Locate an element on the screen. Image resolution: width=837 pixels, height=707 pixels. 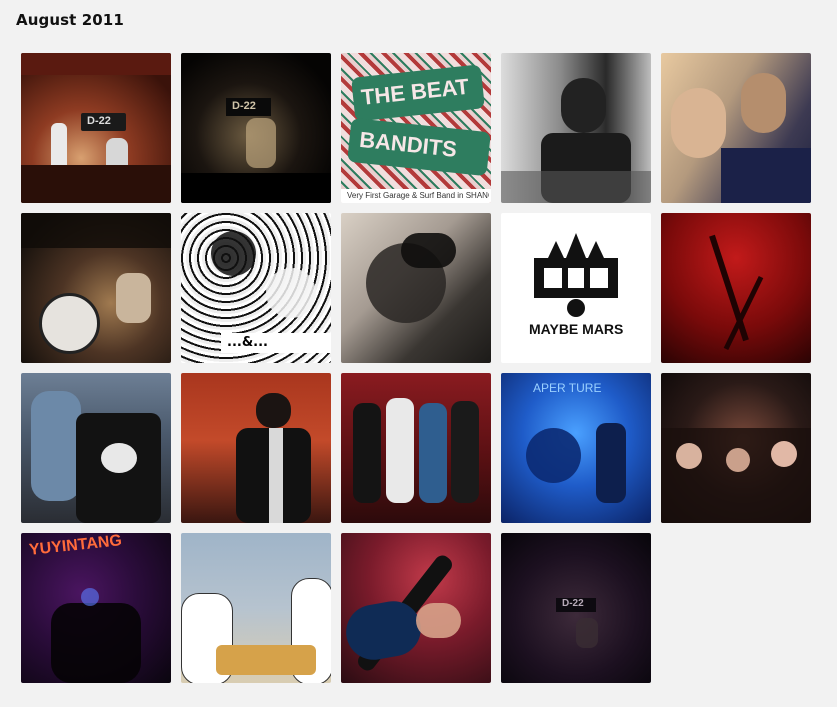
tile-caption: THE BEAT is located at coordinates (415, 91).